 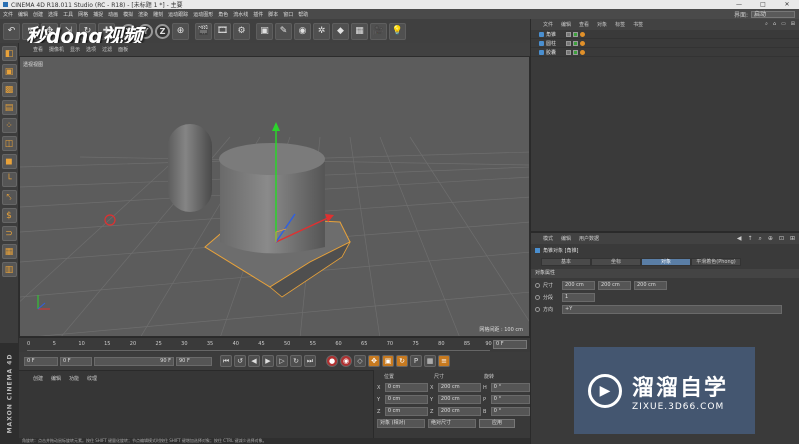 What do you see at coordinates (444, 361) in the screenshot?
I see `timeline-window-icon: ≡` at bounding box center [444, 361].